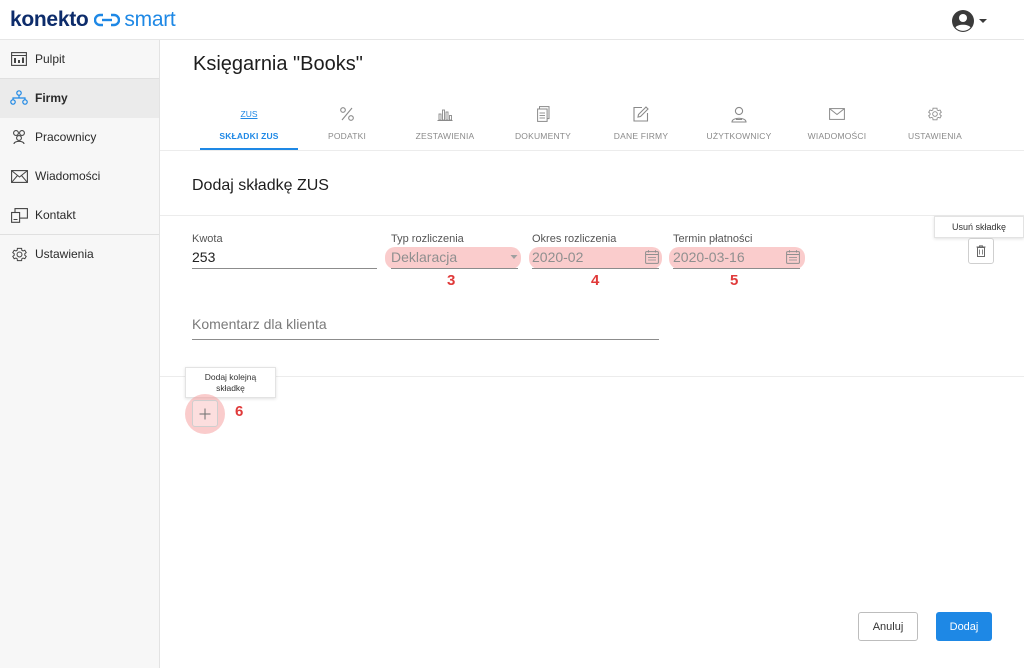 Image resolution: width=1024 pixels, height=668 pixels. I want to click on user-menu, so click(969, 21).